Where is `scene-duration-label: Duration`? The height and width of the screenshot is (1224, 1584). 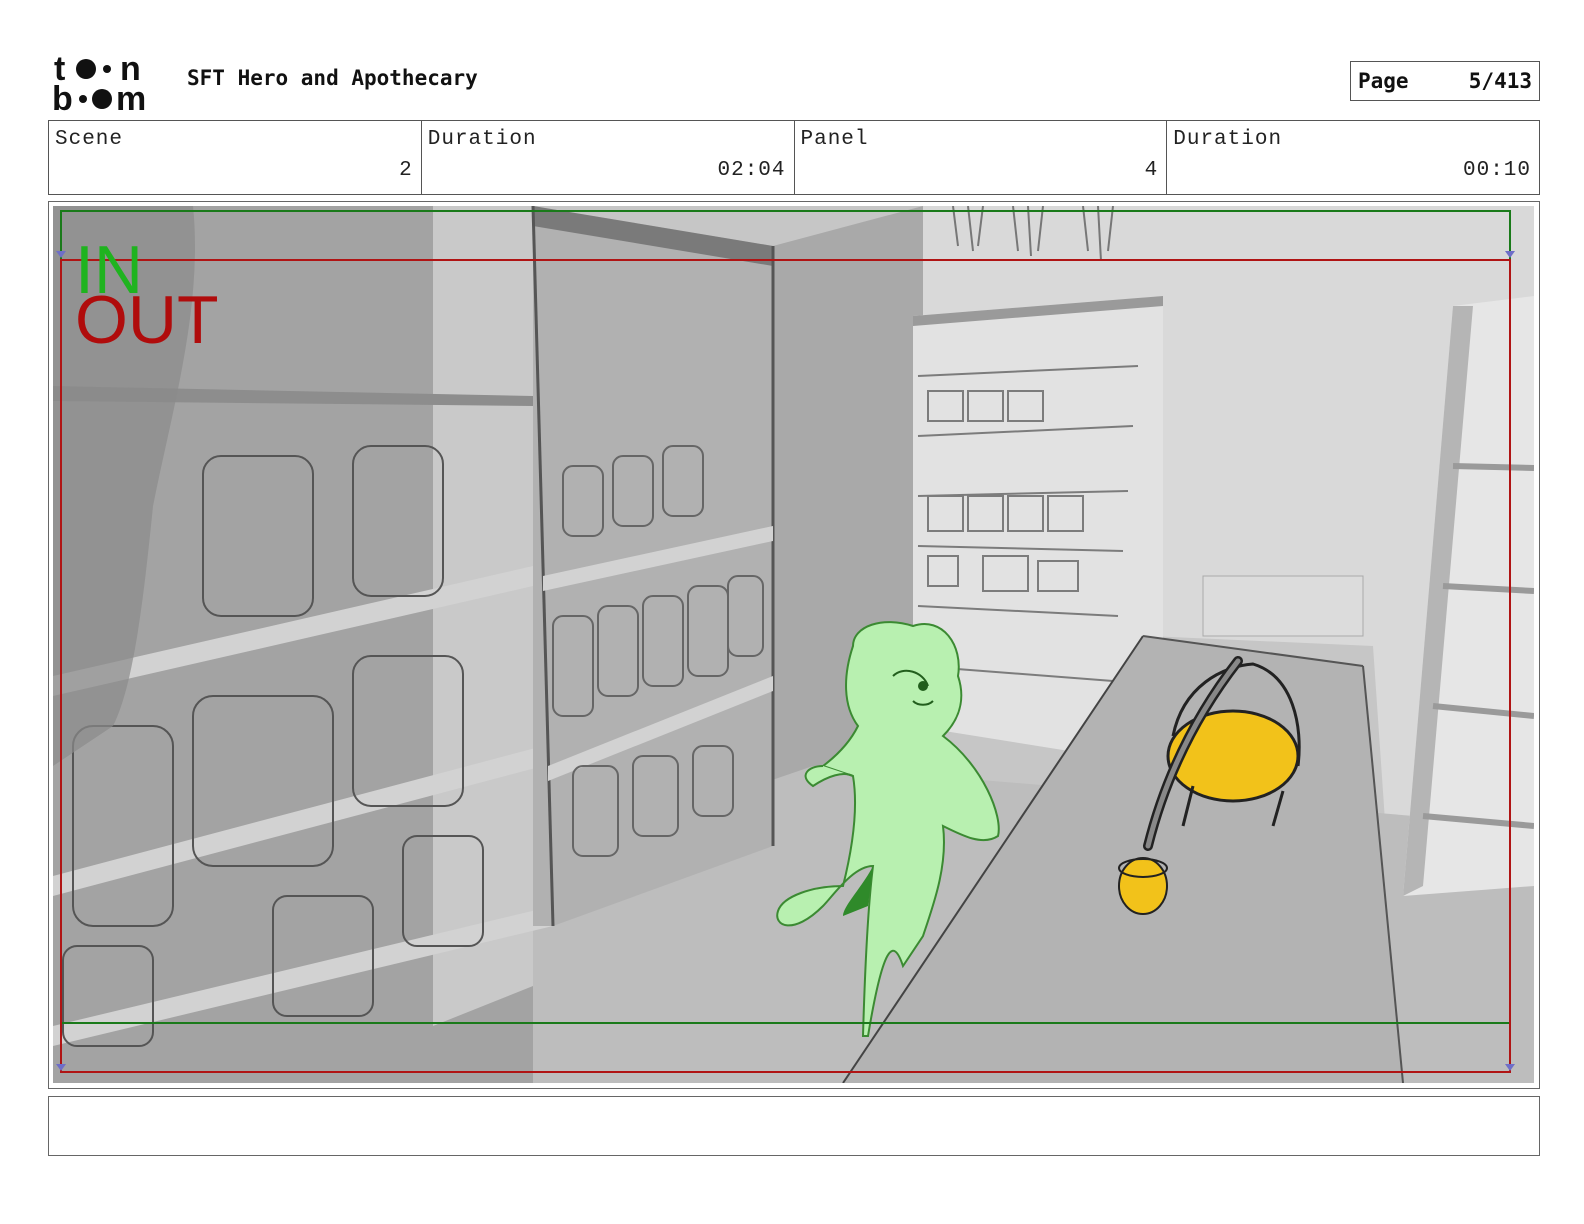 scene-duration-label: Duration is located at coordinates (482, 139).